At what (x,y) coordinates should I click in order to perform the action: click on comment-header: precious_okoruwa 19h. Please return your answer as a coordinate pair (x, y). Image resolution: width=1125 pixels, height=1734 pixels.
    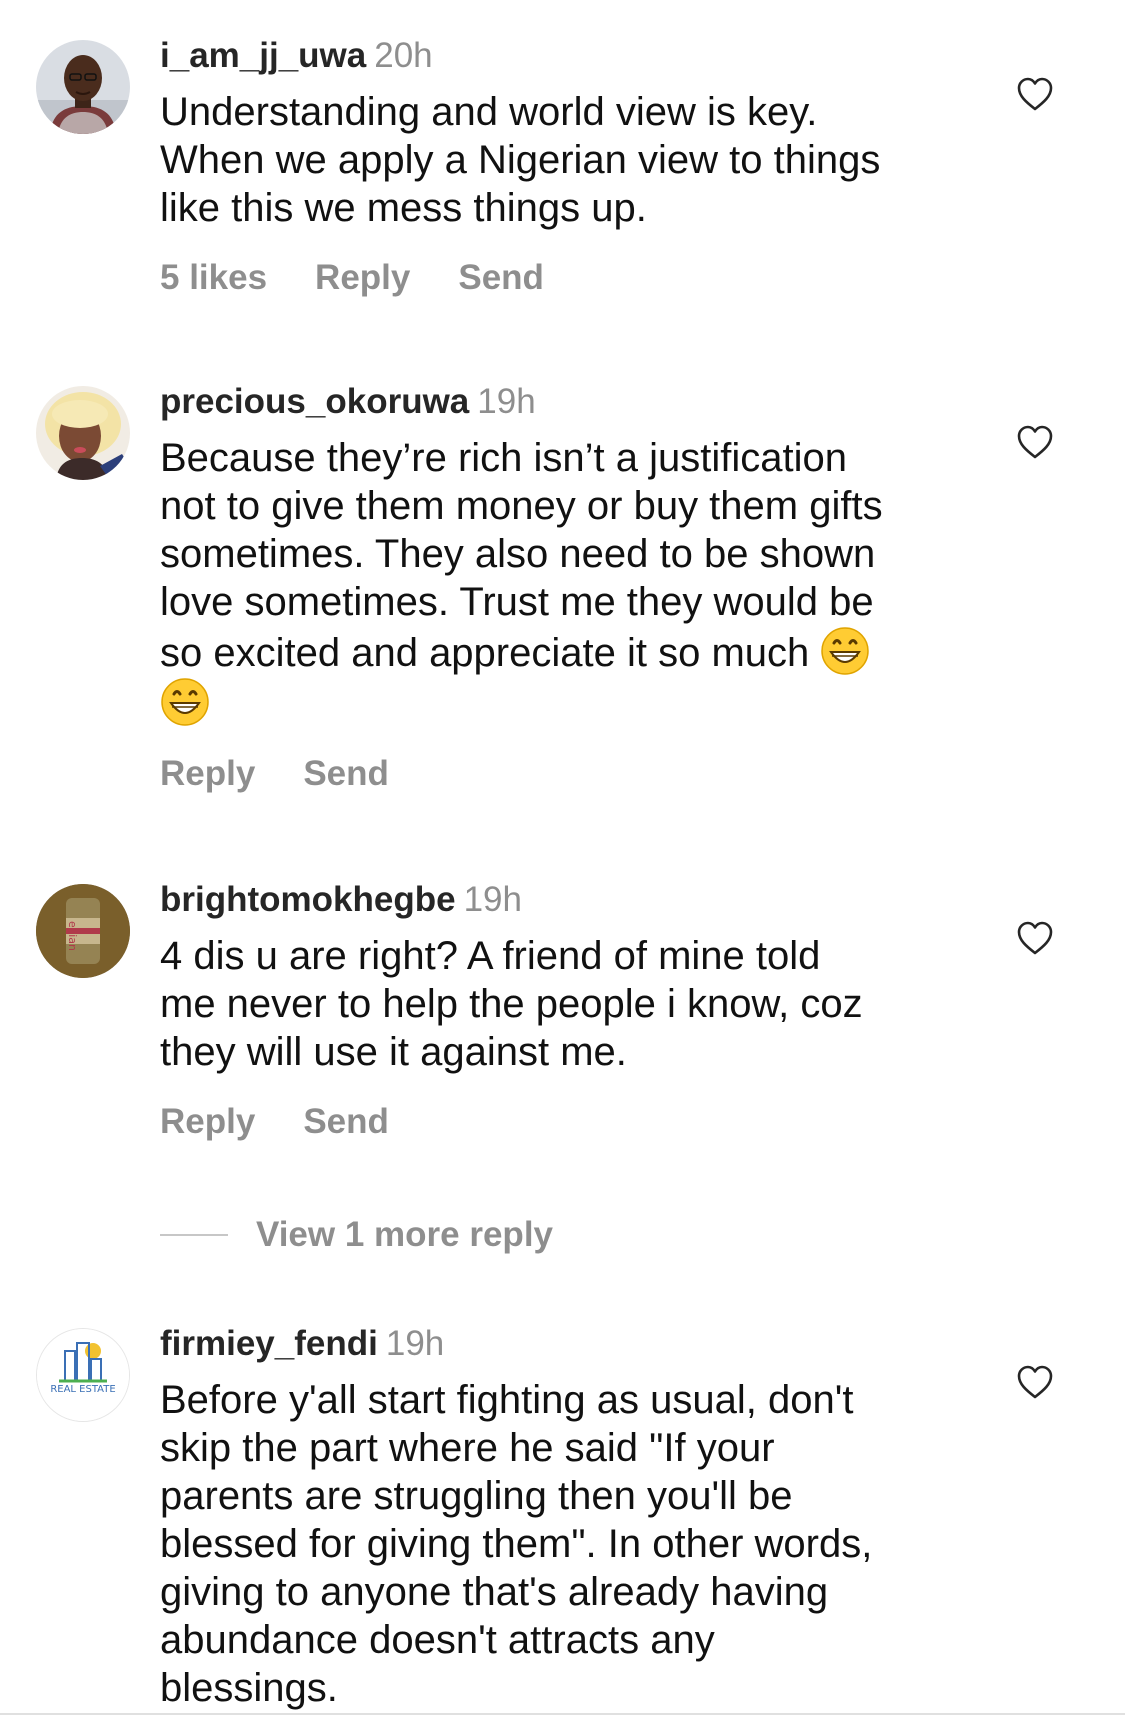
    Looking at the image, I should click on (565, 402).